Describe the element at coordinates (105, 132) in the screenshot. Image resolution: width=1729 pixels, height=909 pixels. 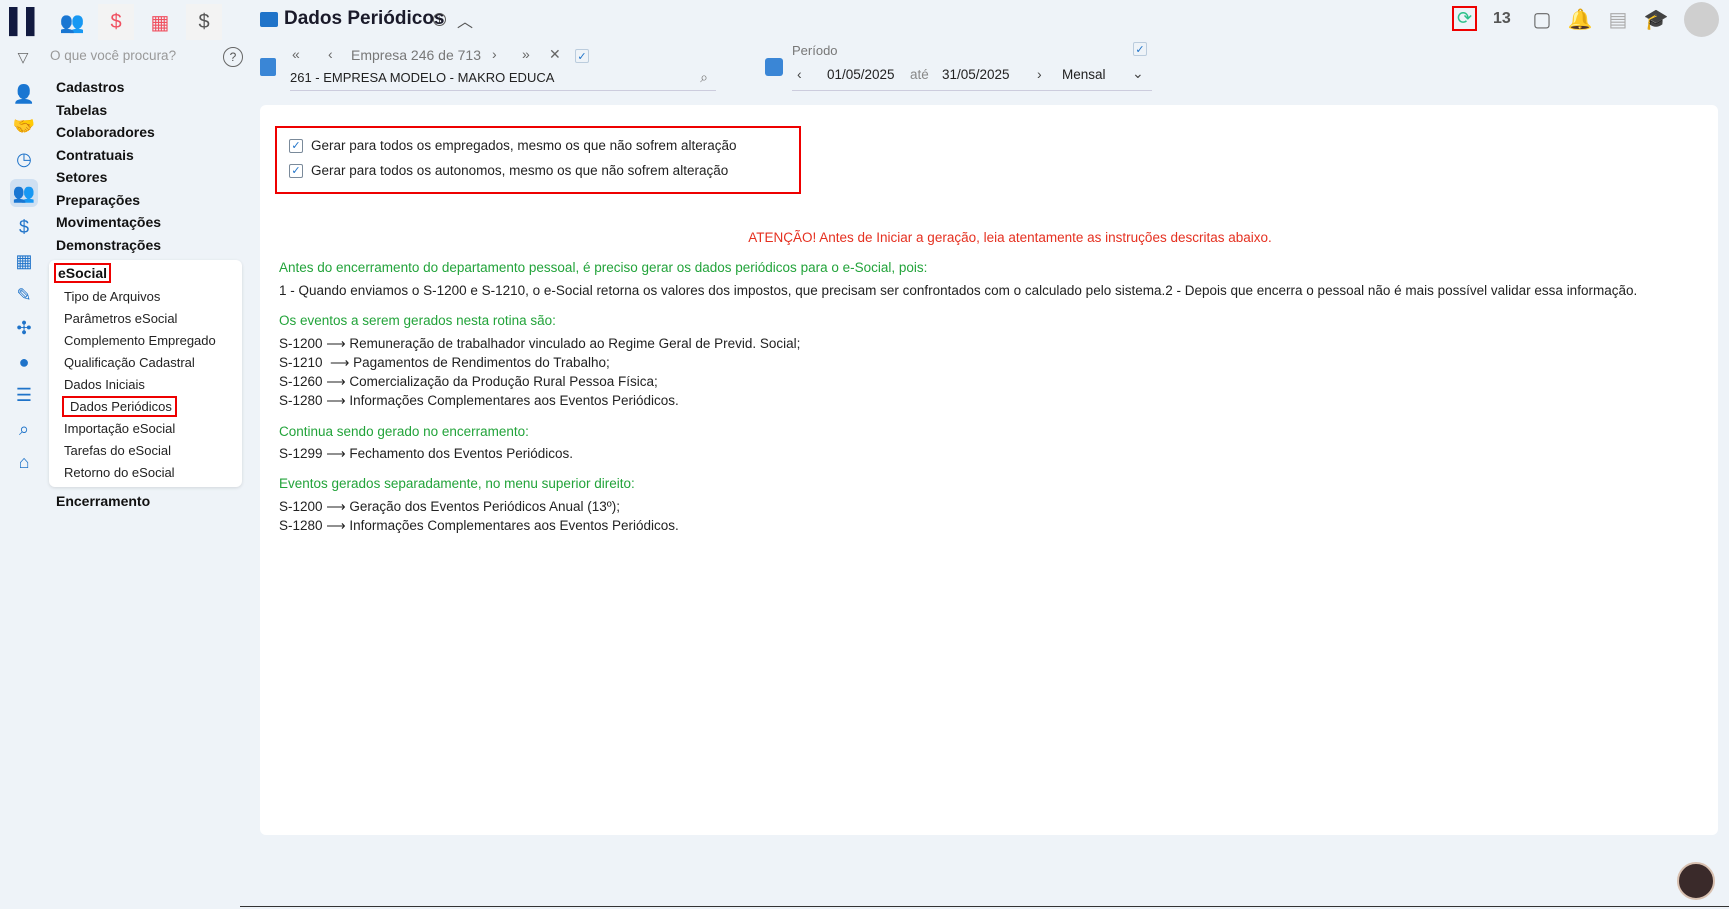
I see `menu-colaboradores: Colaboradores` at that location.